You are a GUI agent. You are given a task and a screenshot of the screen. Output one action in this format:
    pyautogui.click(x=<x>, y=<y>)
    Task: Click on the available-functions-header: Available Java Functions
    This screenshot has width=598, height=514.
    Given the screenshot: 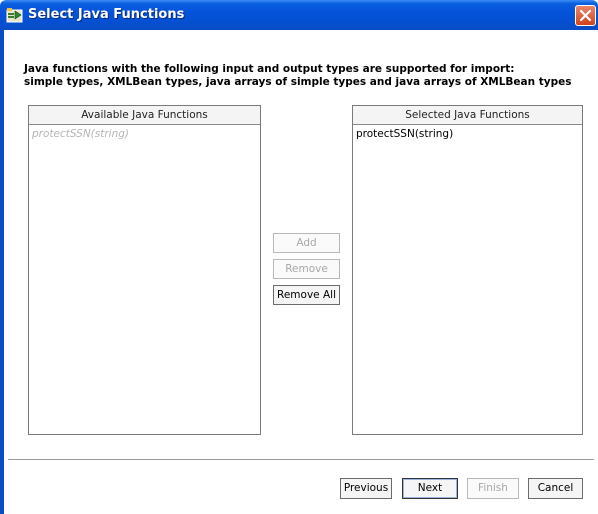 What is the action you would take?
    pyautogui.click(x=144, y=115)
    